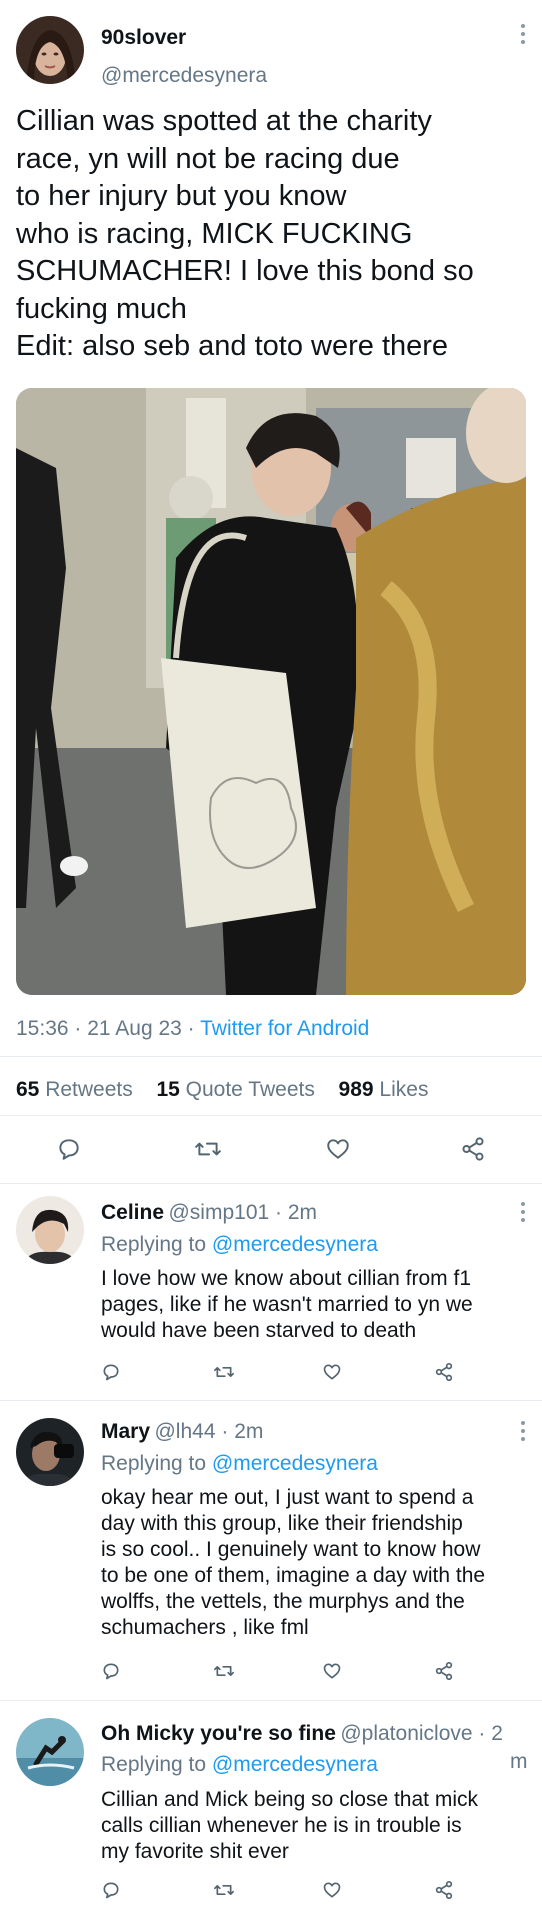 The height and width of the screenshot is (1920, 542). Describe the element at coordinates (42, 1028) in the screenshot. I see `tweet-time: 15:36` at that location.